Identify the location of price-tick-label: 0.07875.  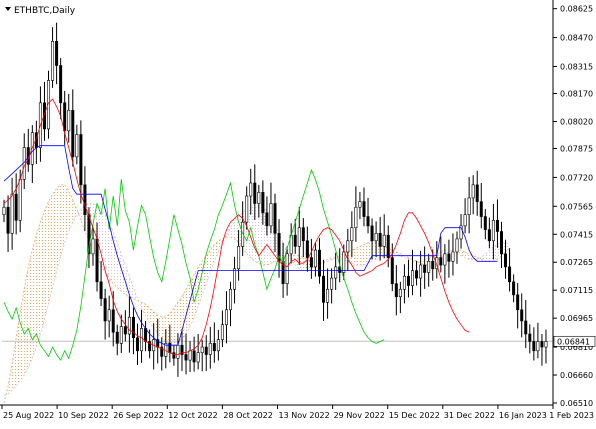
(576, 148).